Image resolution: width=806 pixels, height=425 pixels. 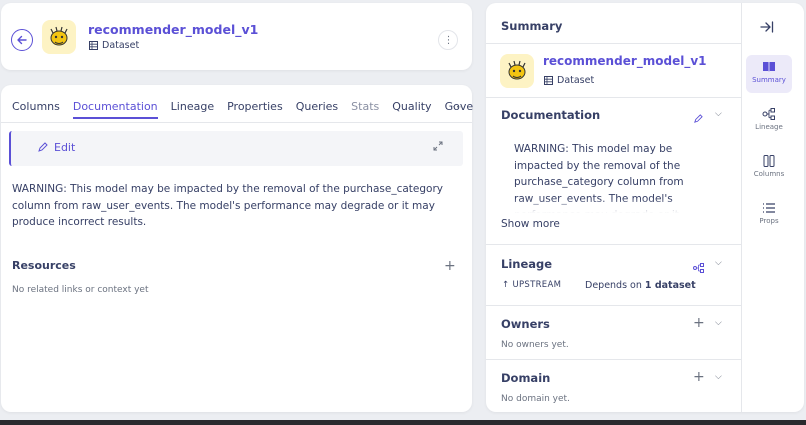 I want to click on list-icon, so click(x=769, y=208).